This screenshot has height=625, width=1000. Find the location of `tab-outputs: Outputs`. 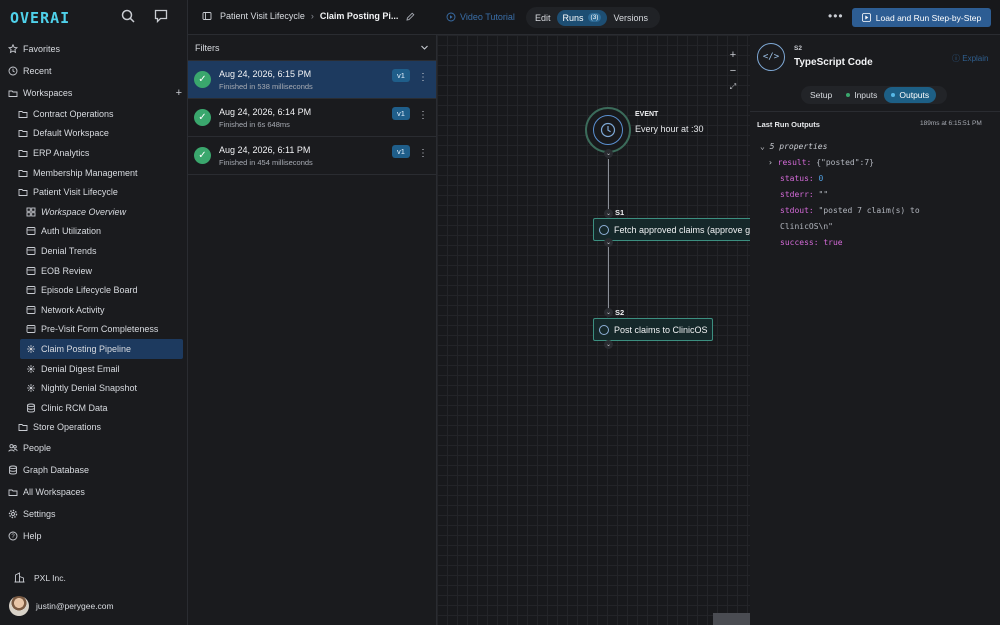

tab-outputs: Outputs is located at coordinates (910, 95).